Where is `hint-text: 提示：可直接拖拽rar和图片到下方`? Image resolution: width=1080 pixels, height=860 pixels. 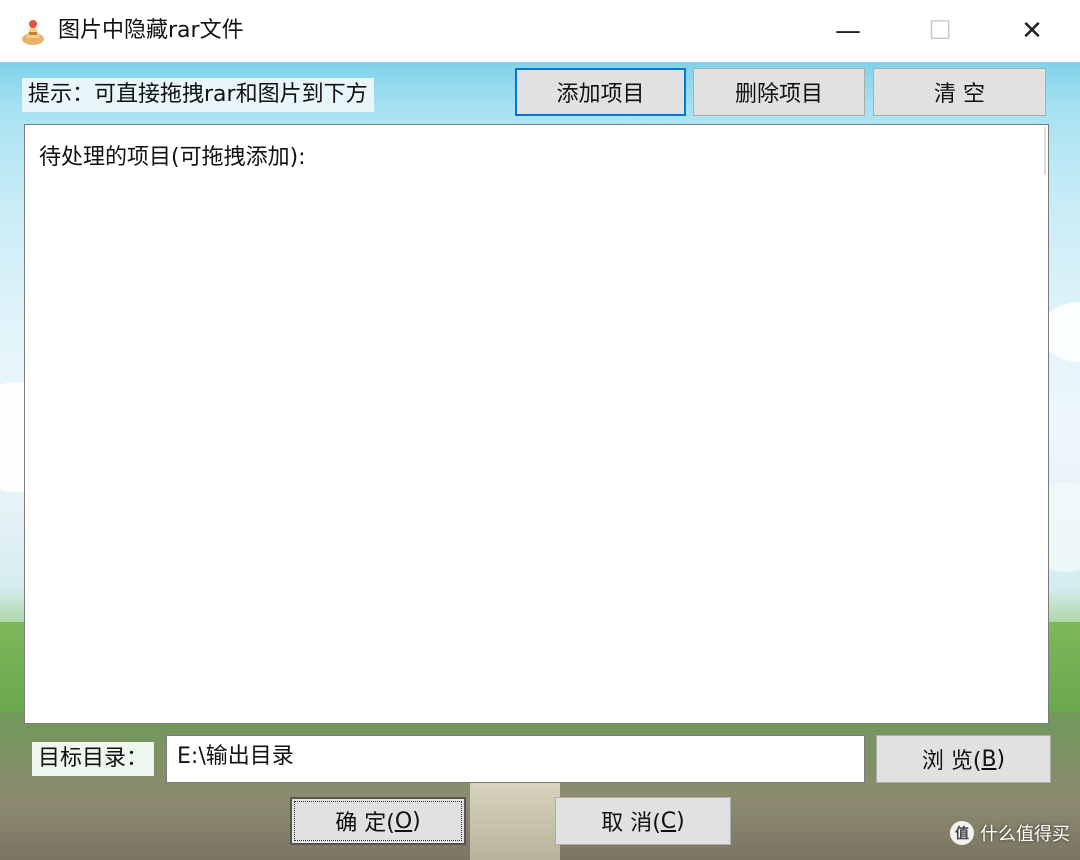
hint-text: 提示：可直接拖拽rar和图片到下方 is located at coordinates (198, 95).